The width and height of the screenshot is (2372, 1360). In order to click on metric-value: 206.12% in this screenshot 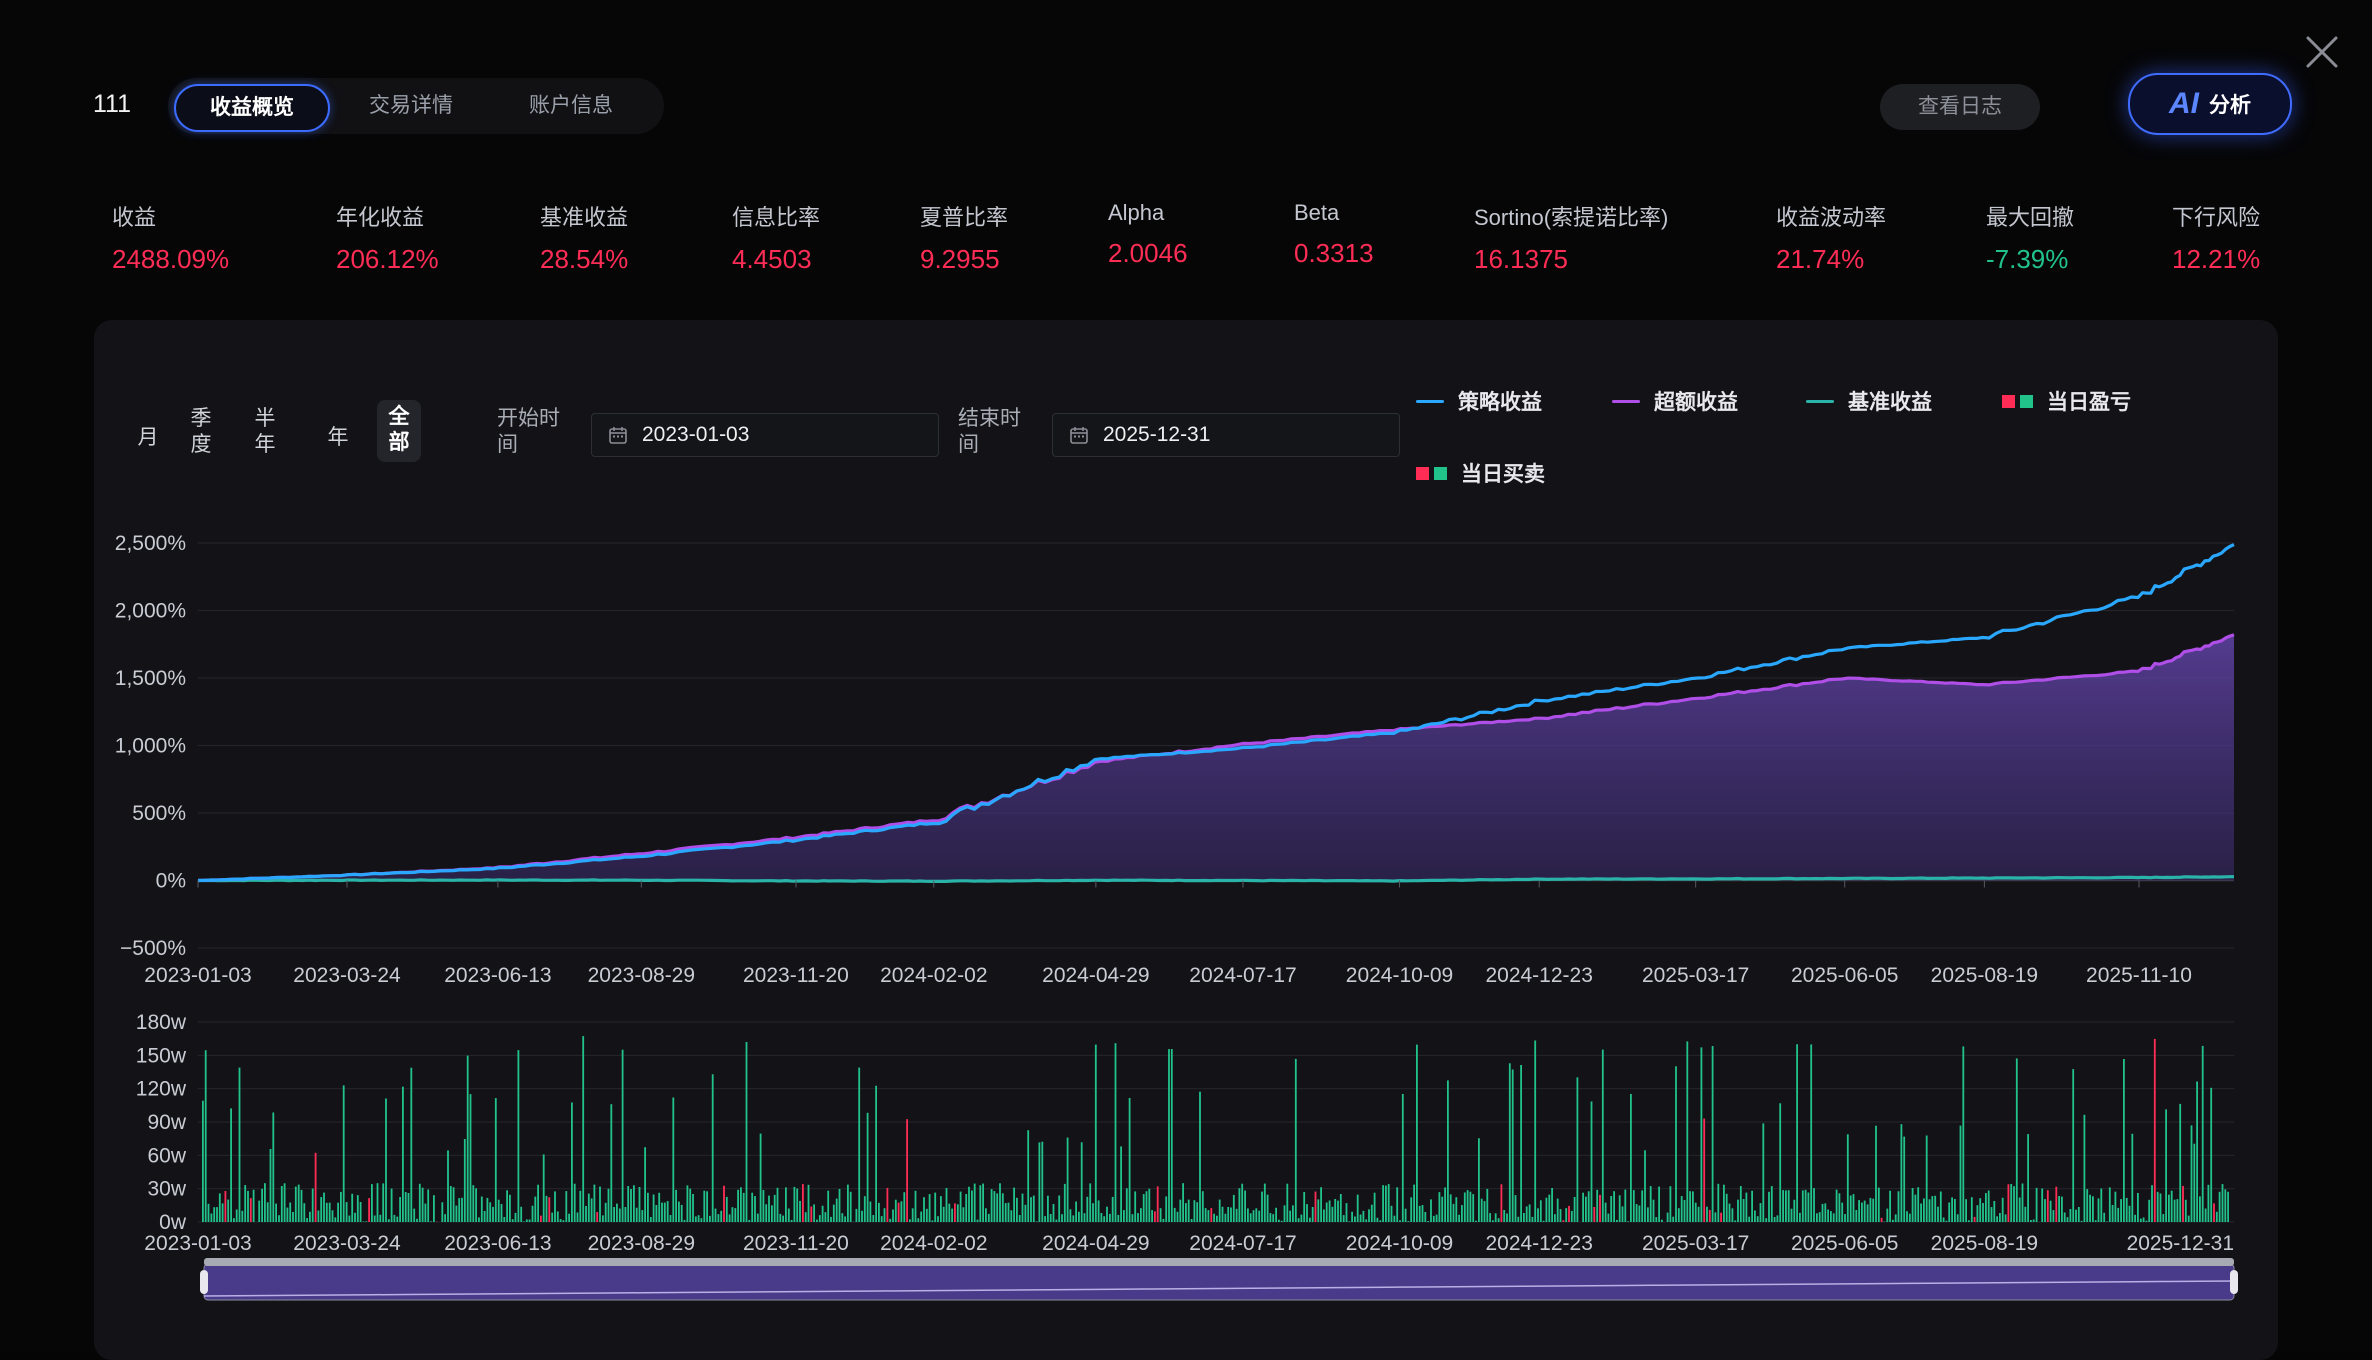, I will do `click(387, 259)`.